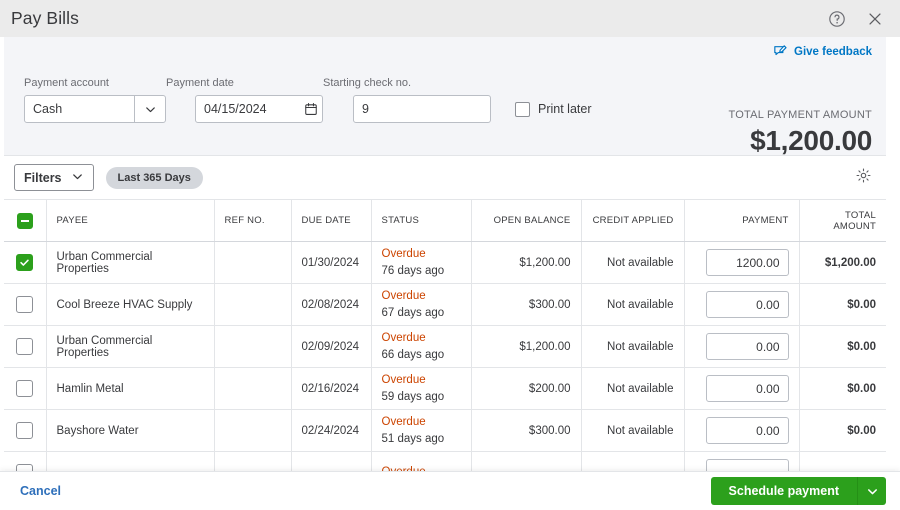 The image size is (900, 510). Describe the element at coordinates (875, 19) in the screenshot. I see `close-icon` at that location.